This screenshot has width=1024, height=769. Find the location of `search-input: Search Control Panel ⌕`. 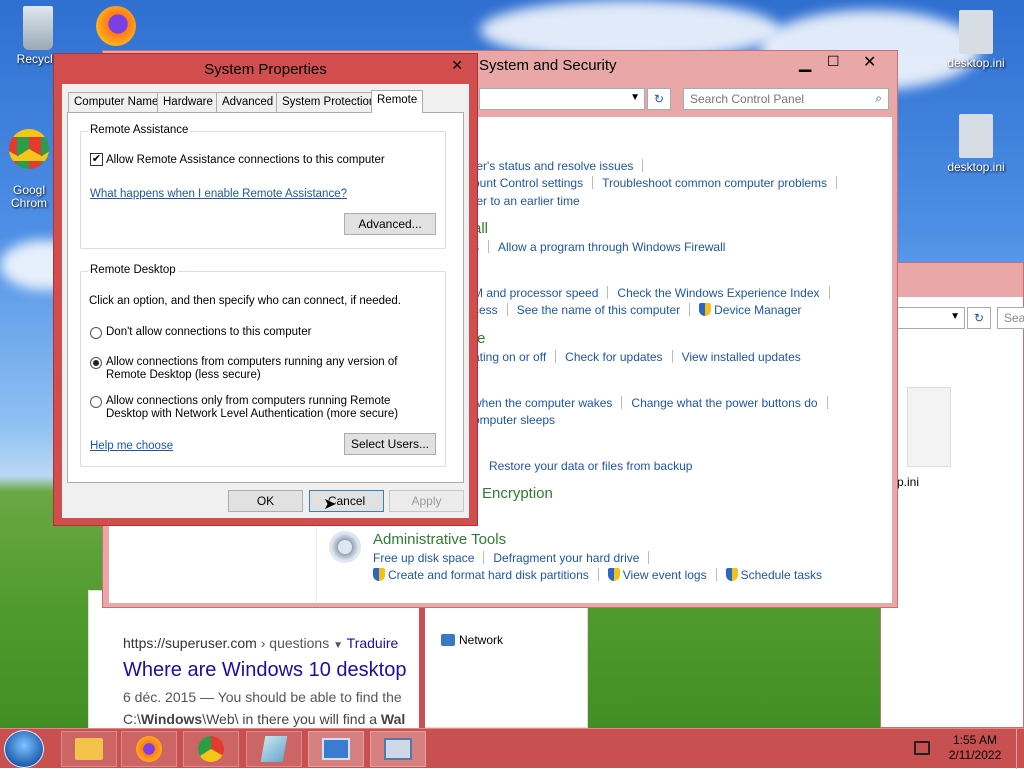

search-input: Search Control Panel ⌕ is located at coordinates (786, 99).